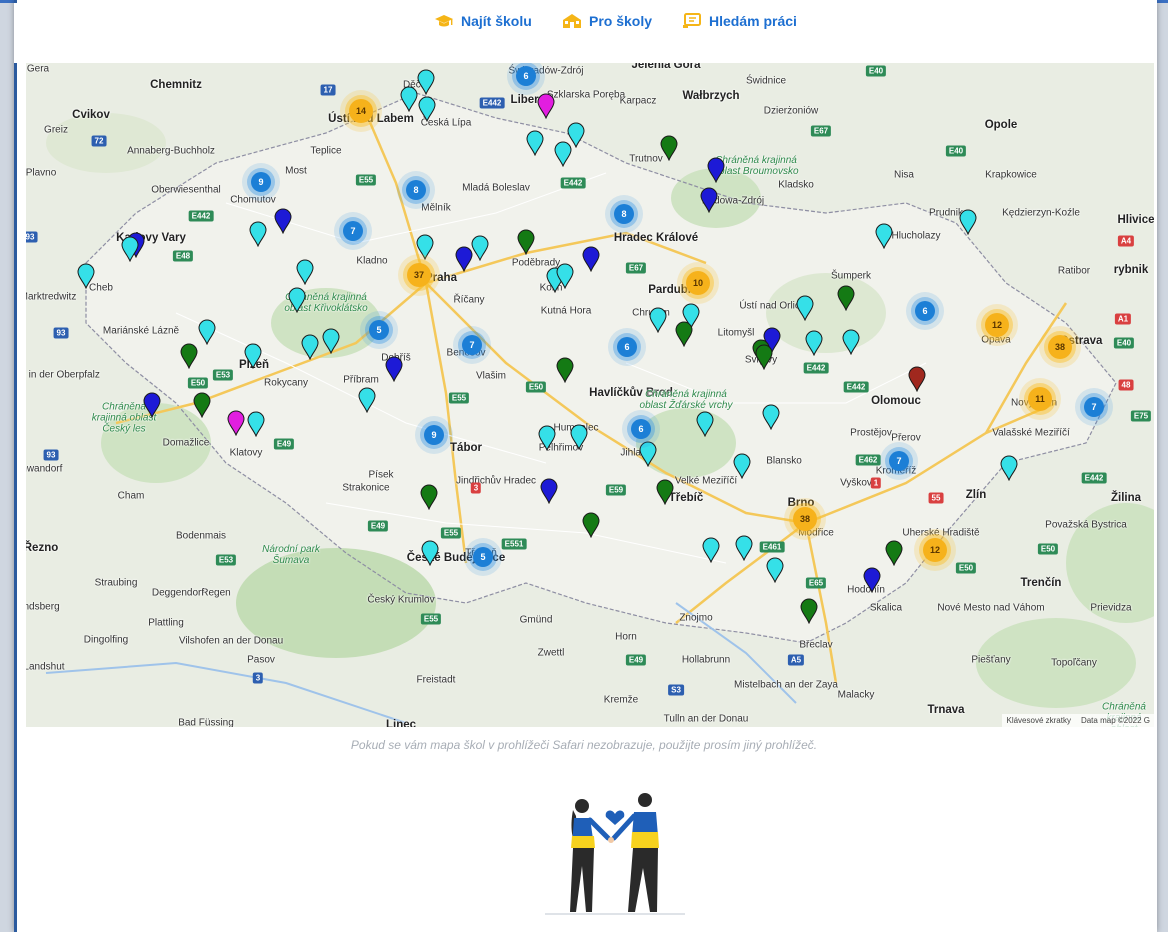 Image resolution: width=1168 pixels, height=932 pixels. Describe the element at coordinates (607, 21) in the screenshot. I see `nav-for-schools: Pro školy` at that location.